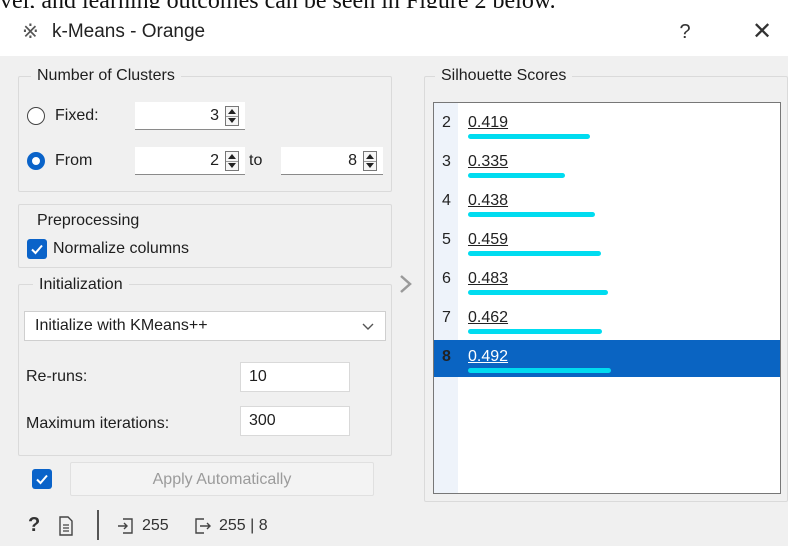  I want to click on fixed-clusters-spinbox: 3, so click(190, 116).